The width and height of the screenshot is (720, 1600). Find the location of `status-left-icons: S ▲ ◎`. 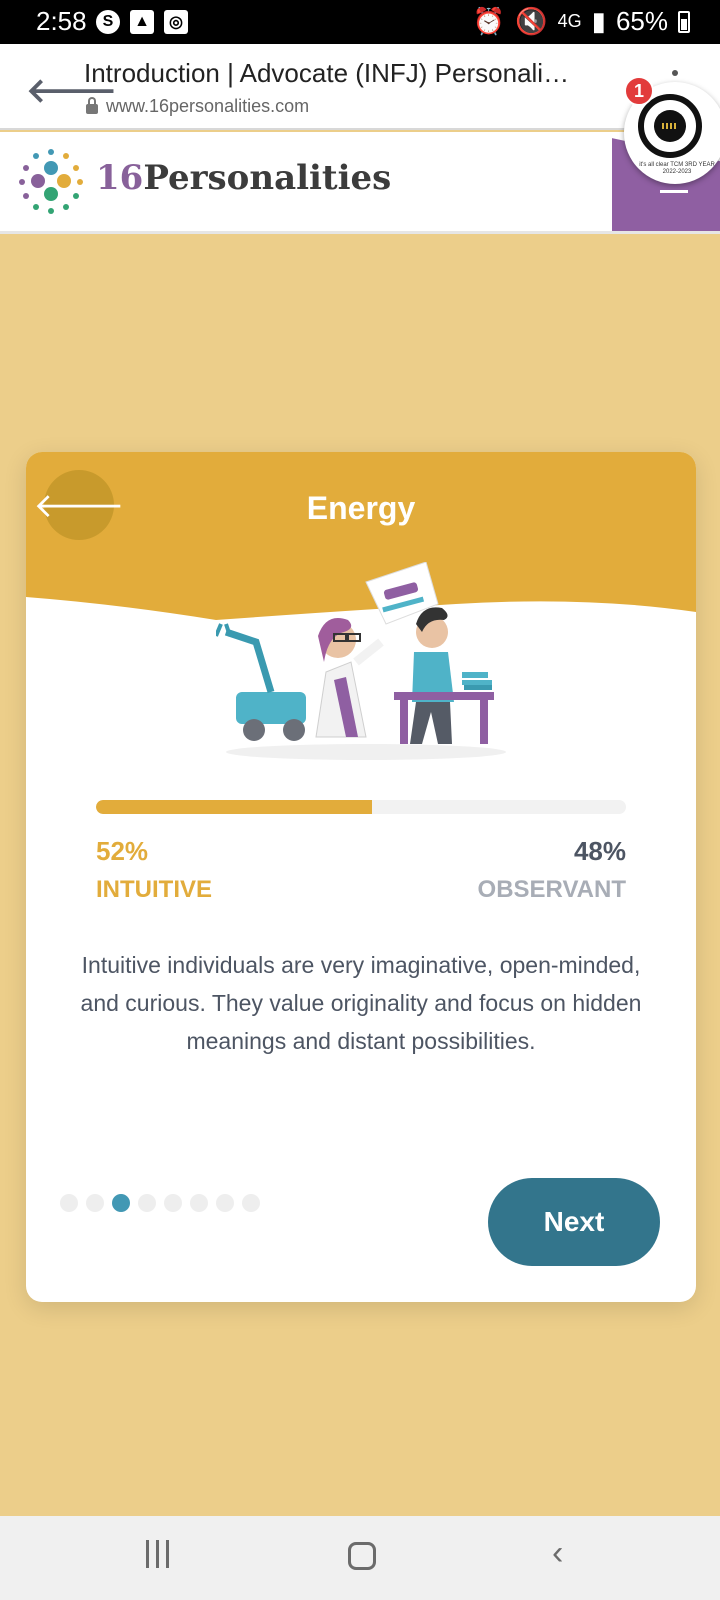

status-left-icons: S ▲ ◎ is located at coordinates (142, 22).